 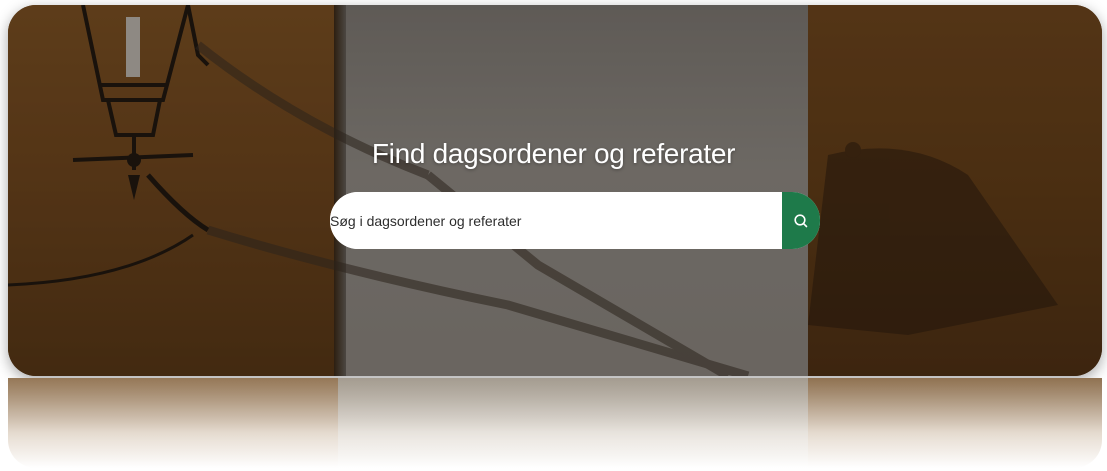 I want to click on reflection-left, so click(x=173, y=423).